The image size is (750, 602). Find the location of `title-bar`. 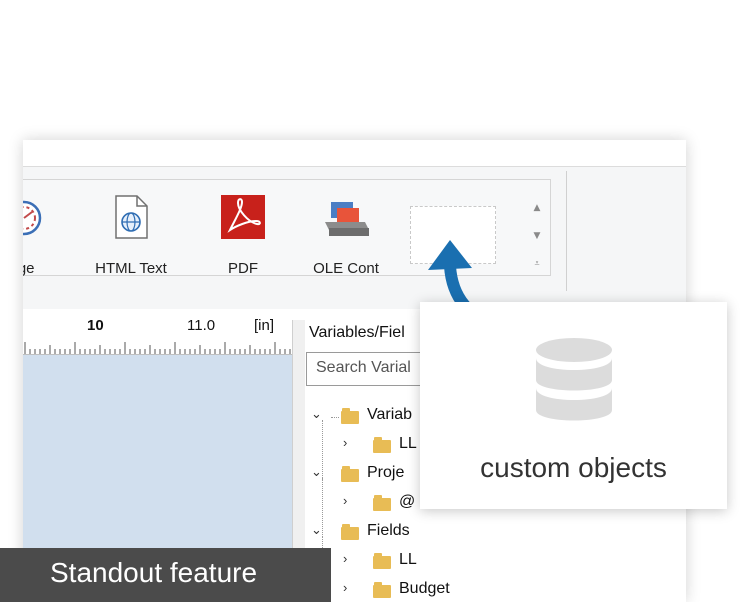

title-bar is located at coordinates (354, 153).